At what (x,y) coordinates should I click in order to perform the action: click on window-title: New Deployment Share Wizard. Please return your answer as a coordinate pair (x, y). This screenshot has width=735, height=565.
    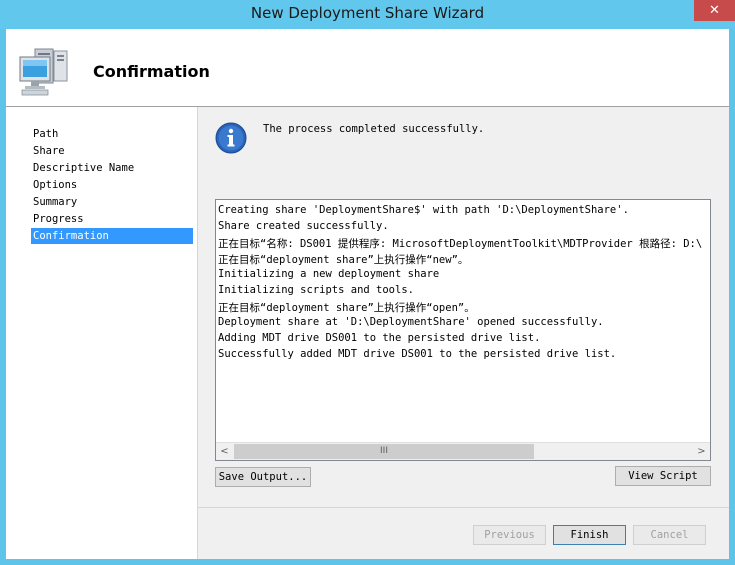
    Looking at the image, I should click on (367, 13).